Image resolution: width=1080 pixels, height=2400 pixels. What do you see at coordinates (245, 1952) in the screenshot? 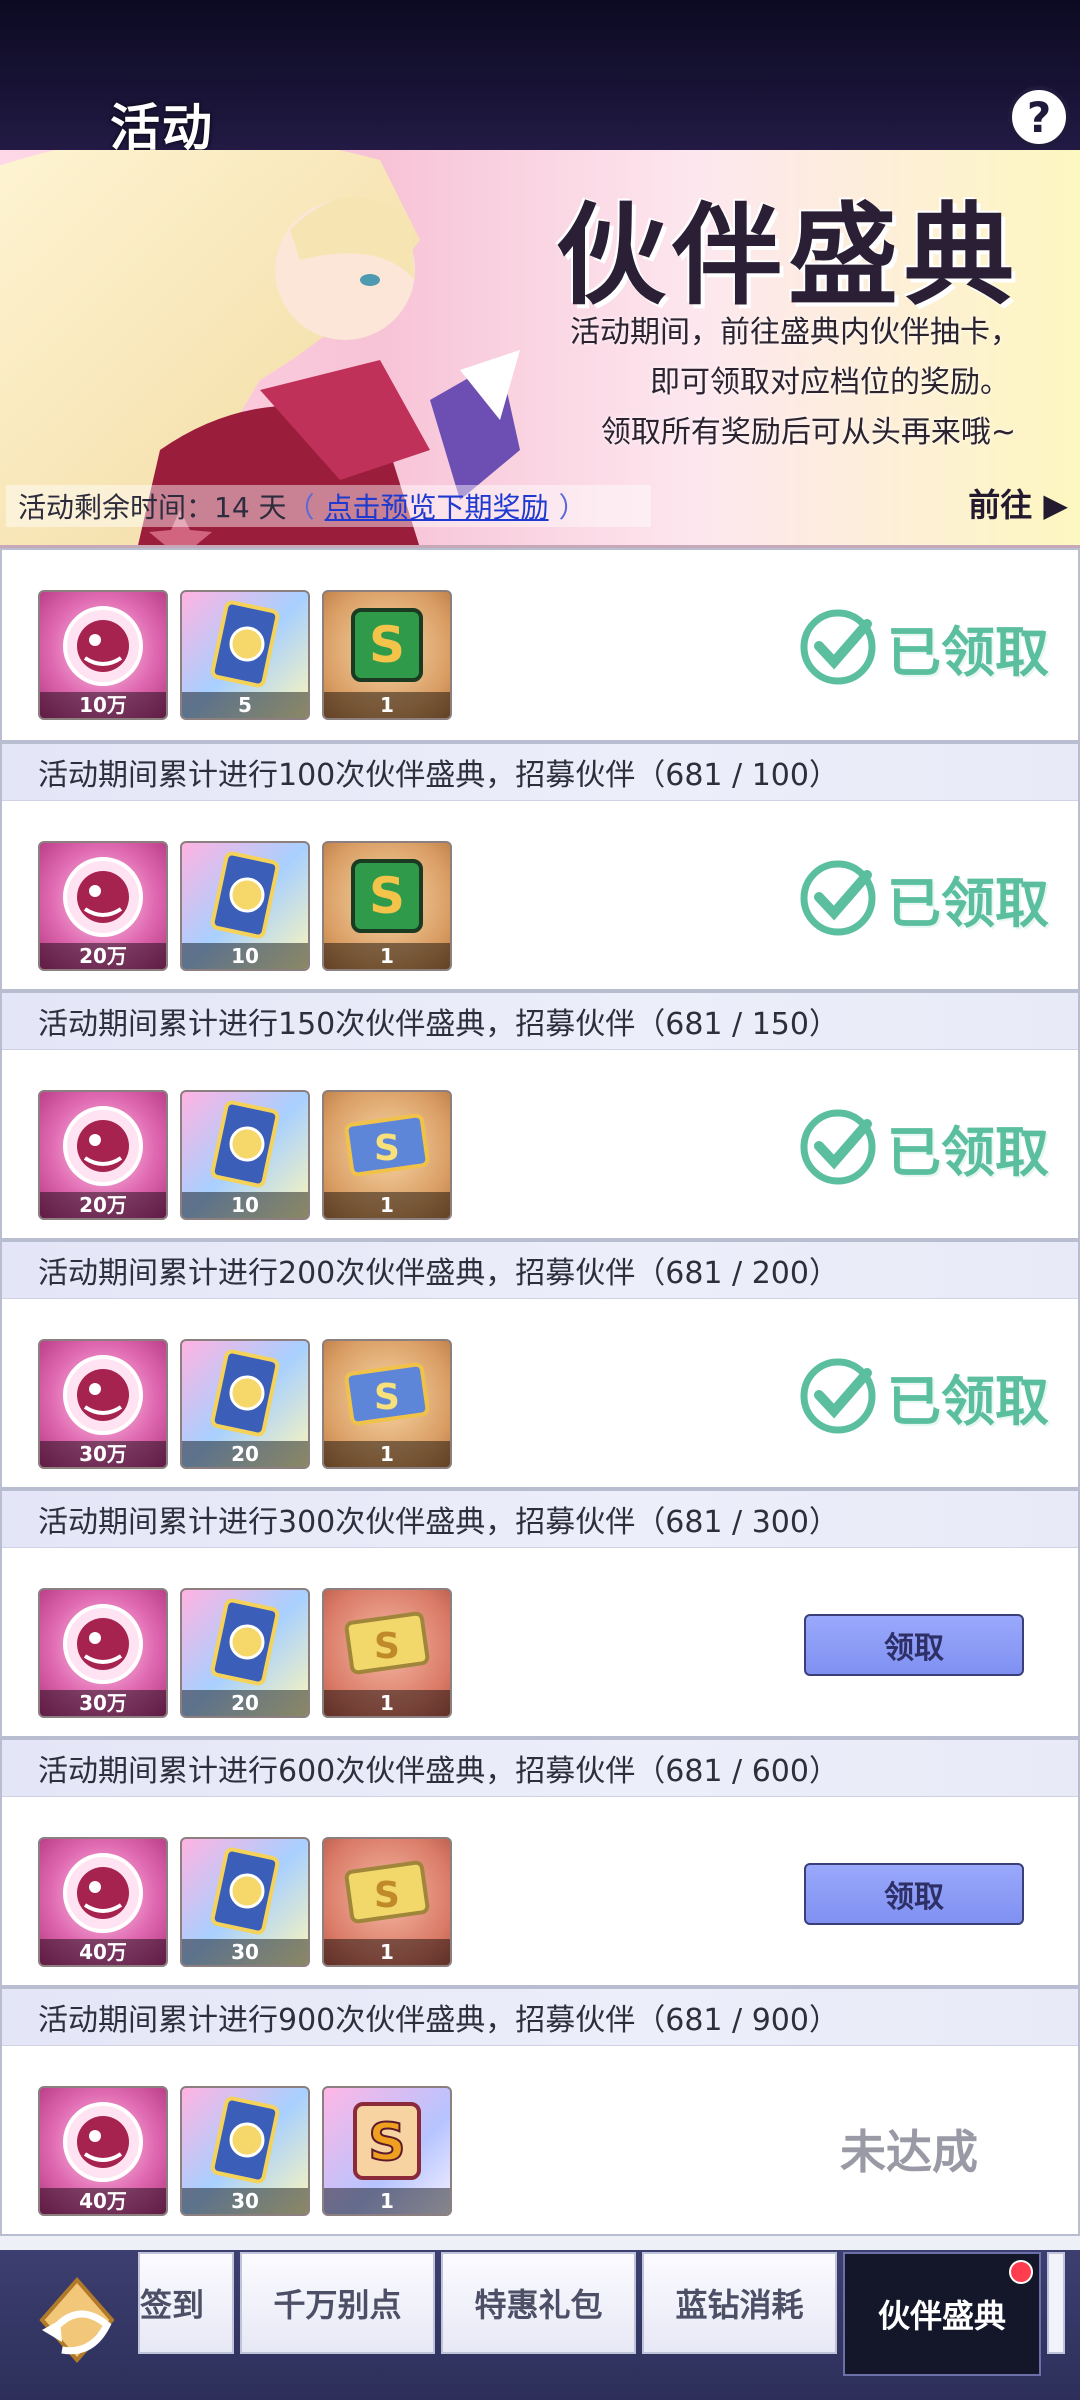
I see `reward-quantity: 30` at bounding box center [245, 1952].